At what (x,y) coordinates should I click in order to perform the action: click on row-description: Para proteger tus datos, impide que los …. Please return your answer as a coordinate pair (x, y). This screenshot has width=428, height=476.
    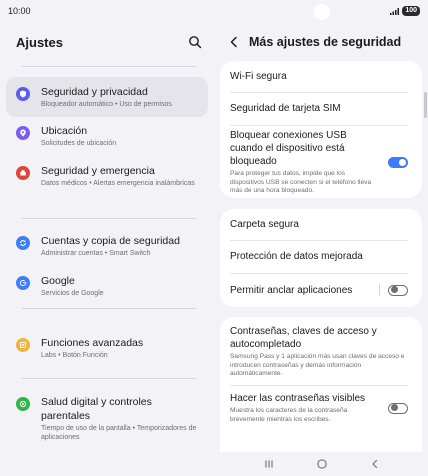
    Looking at the image, I should click on (301, 182).